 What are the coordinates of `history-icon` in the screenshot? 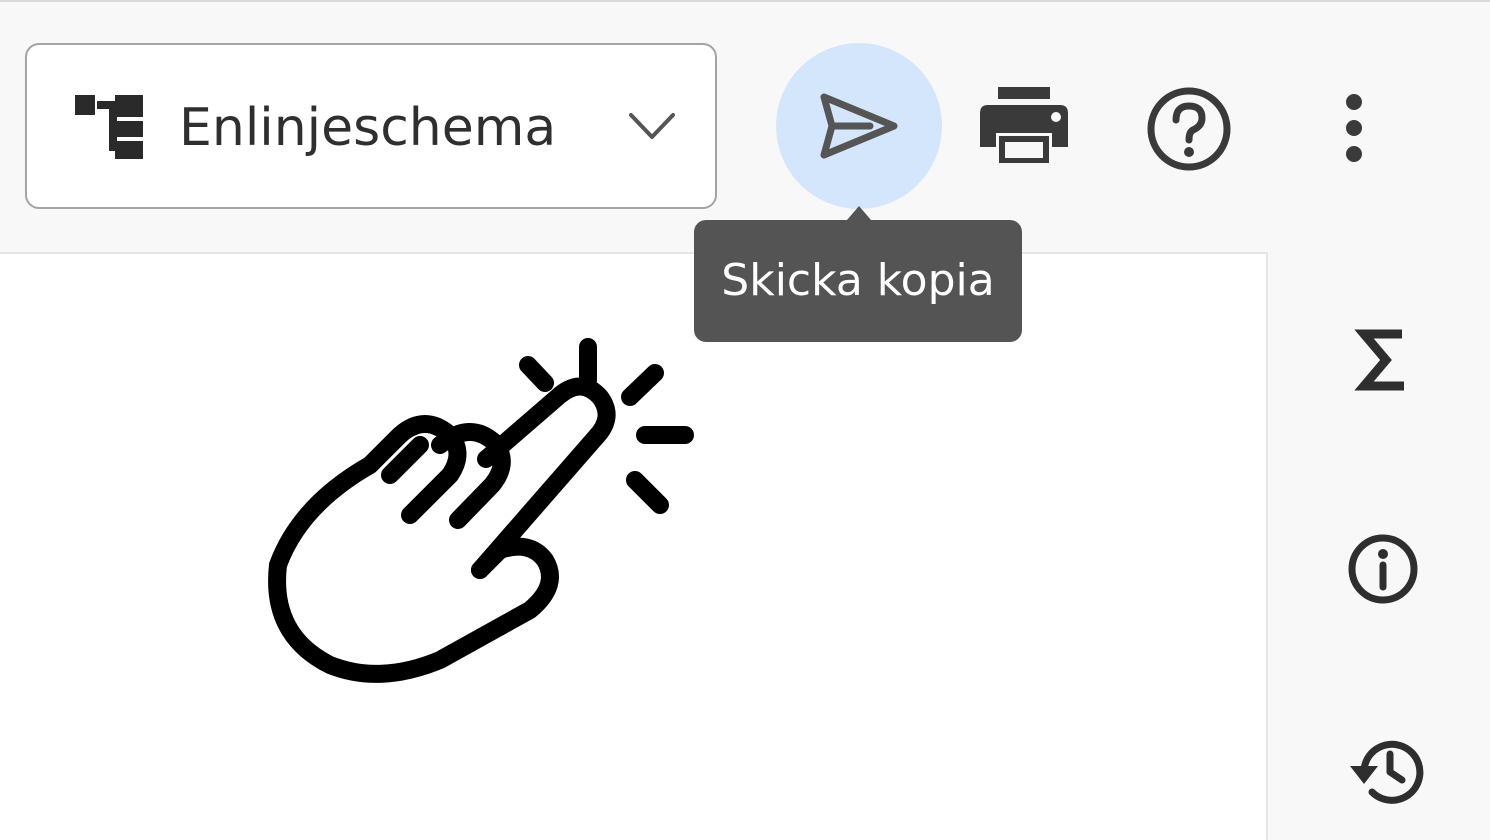 It's located at (1387, 772).